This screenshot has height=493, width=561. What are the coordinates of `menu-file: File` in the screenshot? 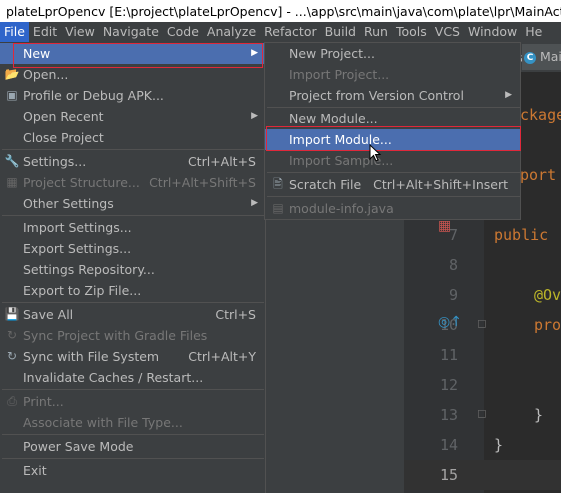 It's located at (14, 32).